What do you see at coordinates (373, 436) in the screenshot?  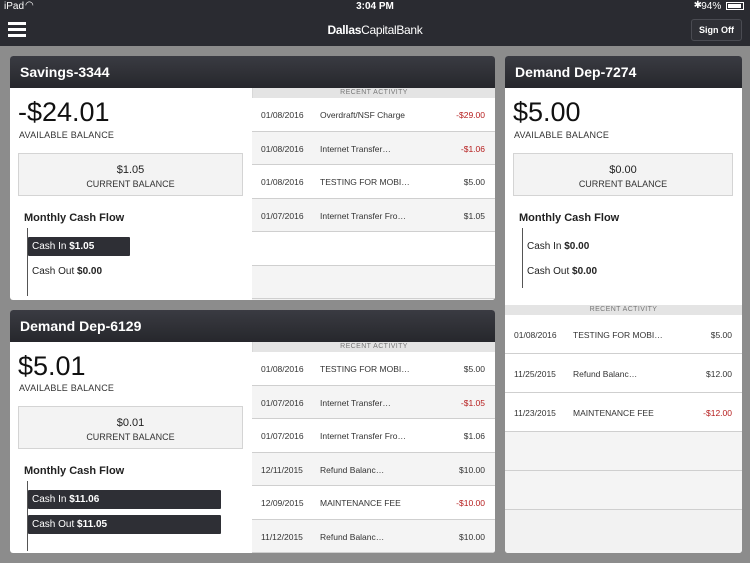 I see `activity-row: 01/07/2016 Internet Transfer Fro… $1.06` at bounding box center [373, 436].